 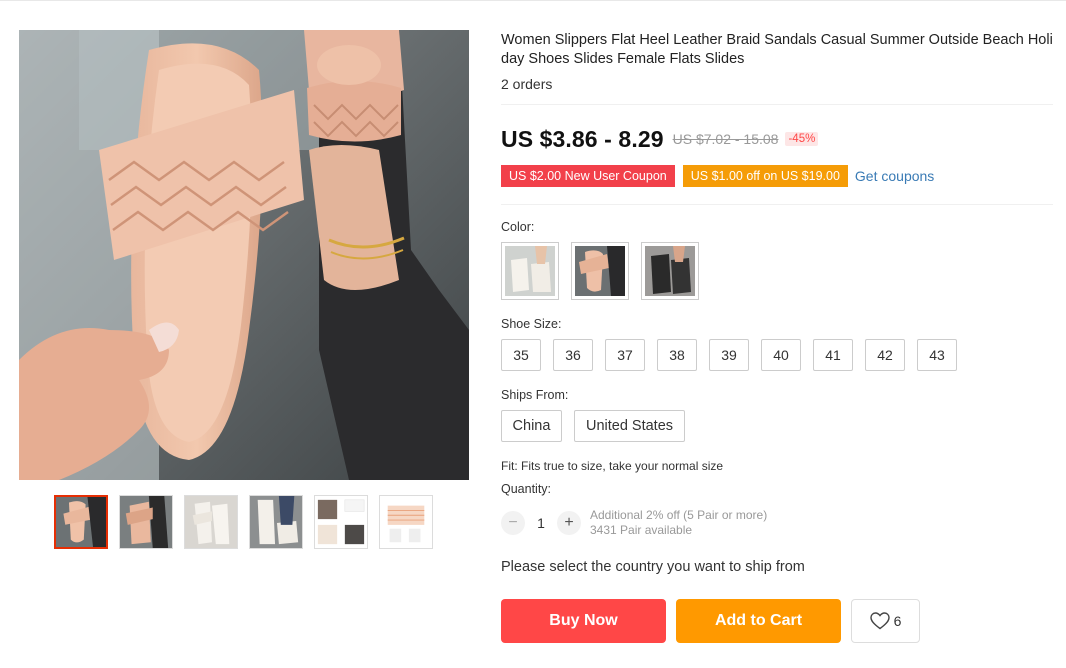 What do you see at coordinates (513, 523) in the screenshot?
I see `quantity-decrease-button: −` at bounding box center [513, 523].